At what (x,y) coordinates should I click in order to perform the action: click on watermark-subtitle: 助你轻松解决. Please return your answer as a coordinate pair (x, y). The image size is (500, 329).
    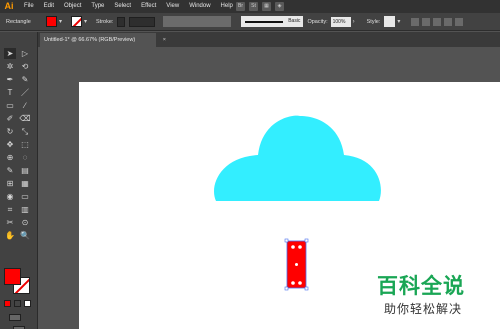
    Looking at the image, I should click on (423, 309).